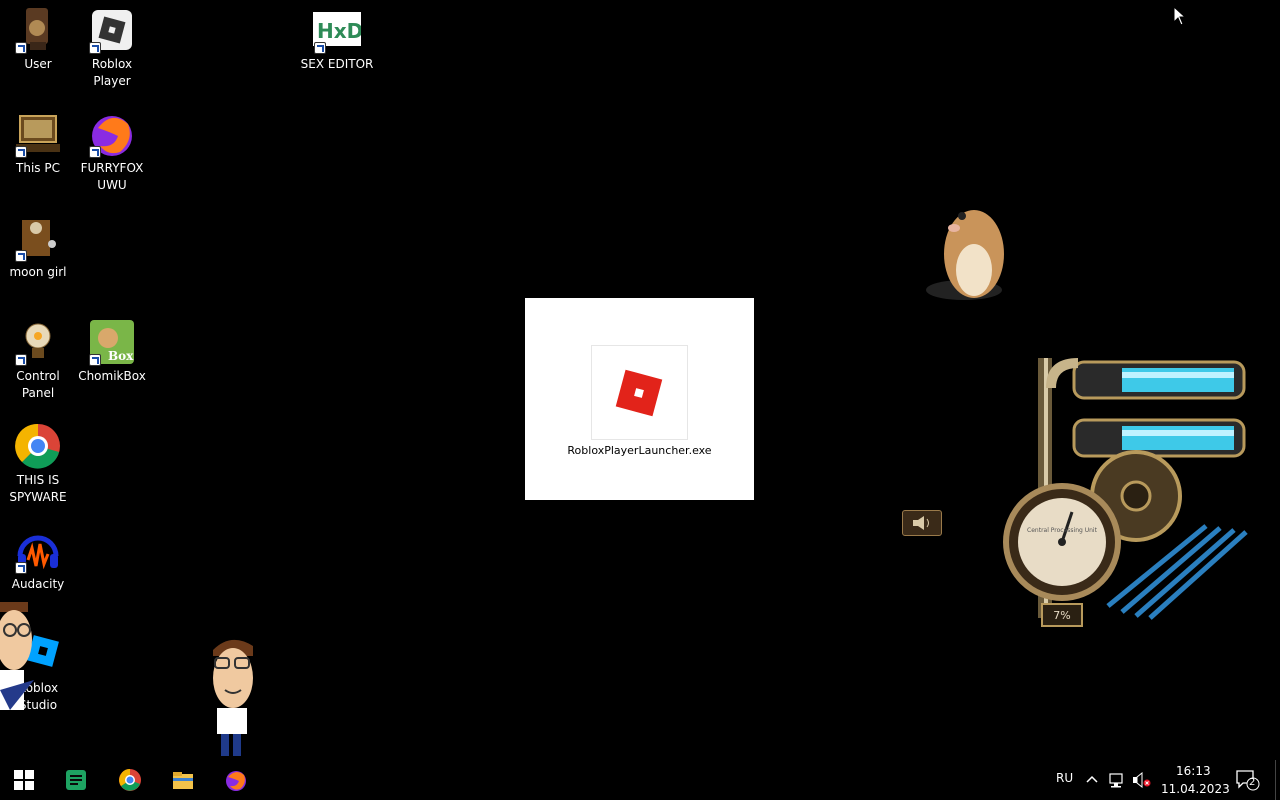 The width and height of the screenshot is (1280, 800). Describe the element at coordinates (1193, 771) in the screenshot. I see `clock-time: 16:13` at that location.